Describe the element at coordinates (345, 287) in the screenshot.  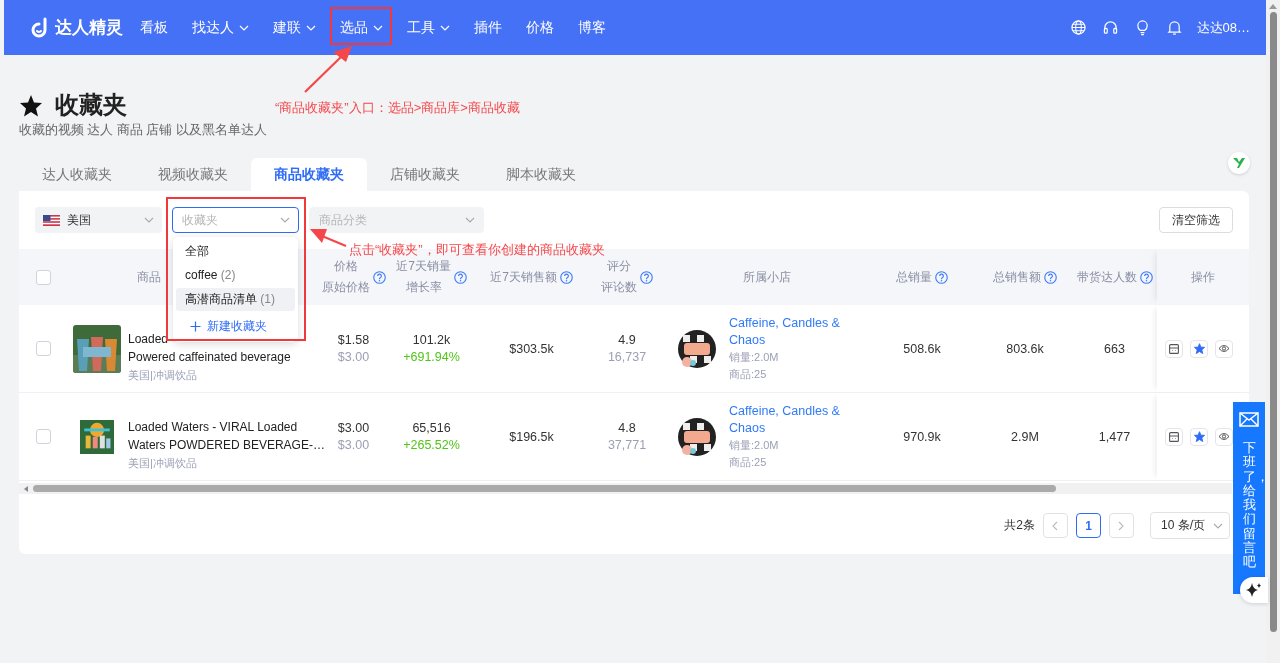
I see `column-header: 原始价格` at that location.